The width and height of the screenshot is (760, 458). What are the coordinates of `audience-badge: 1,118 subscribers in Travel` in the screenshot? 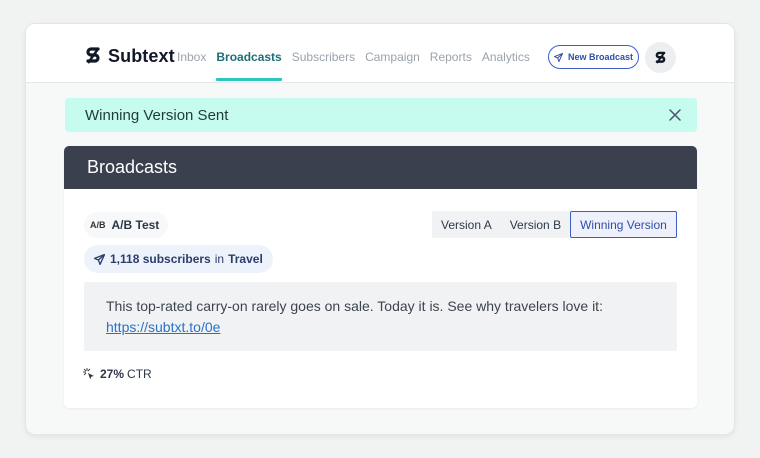 It's located at (178, 259).